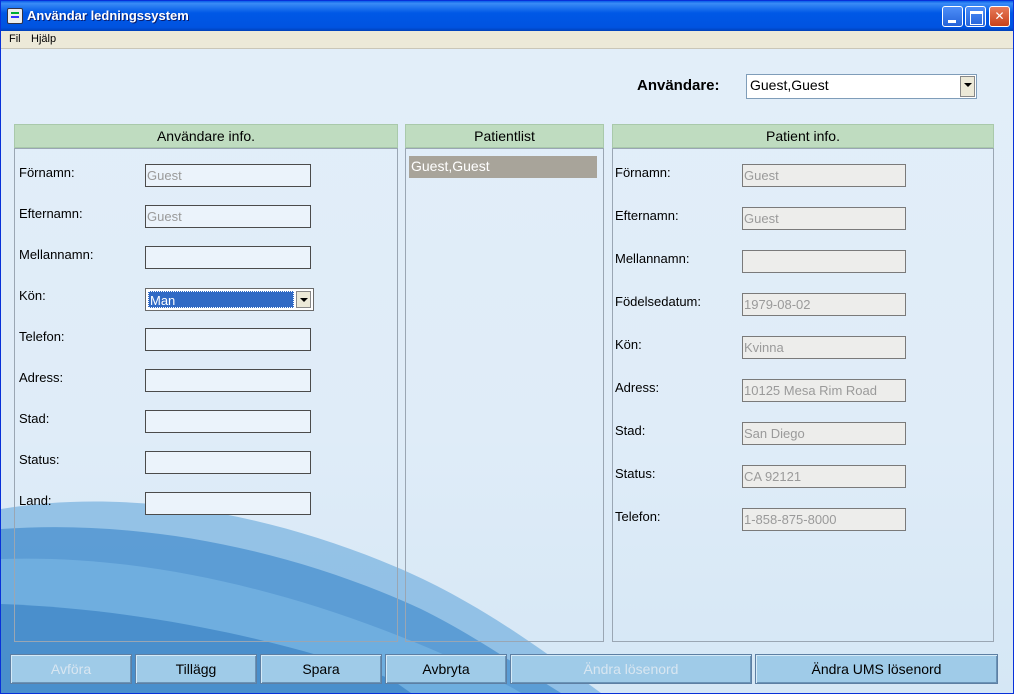 Image resolution: width=1014 pixels, height=694 pixels. Describe the element at coordinates (71, 669) in the screenshot. I see `remove-button: Avföra` at that location.